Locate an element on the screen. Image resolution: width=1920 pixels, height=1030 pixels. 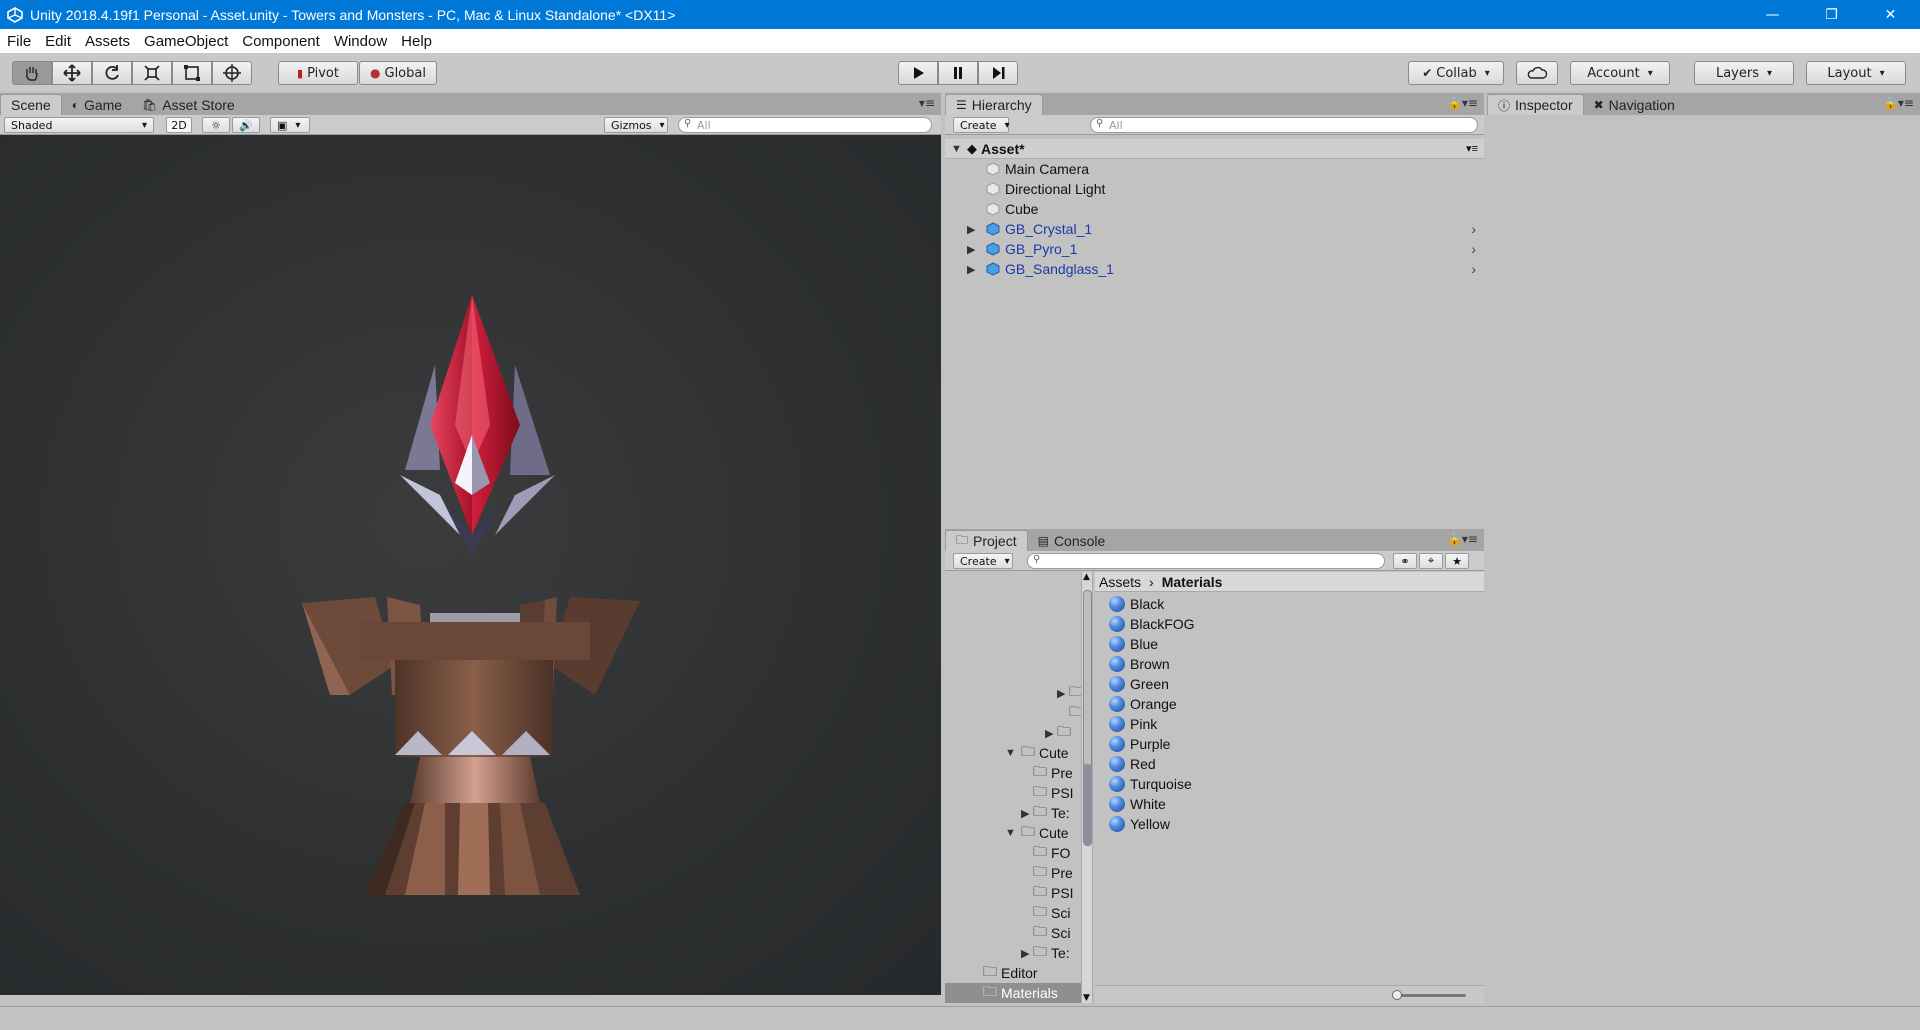
menu-window: Window is located at coordinates (360, 41).